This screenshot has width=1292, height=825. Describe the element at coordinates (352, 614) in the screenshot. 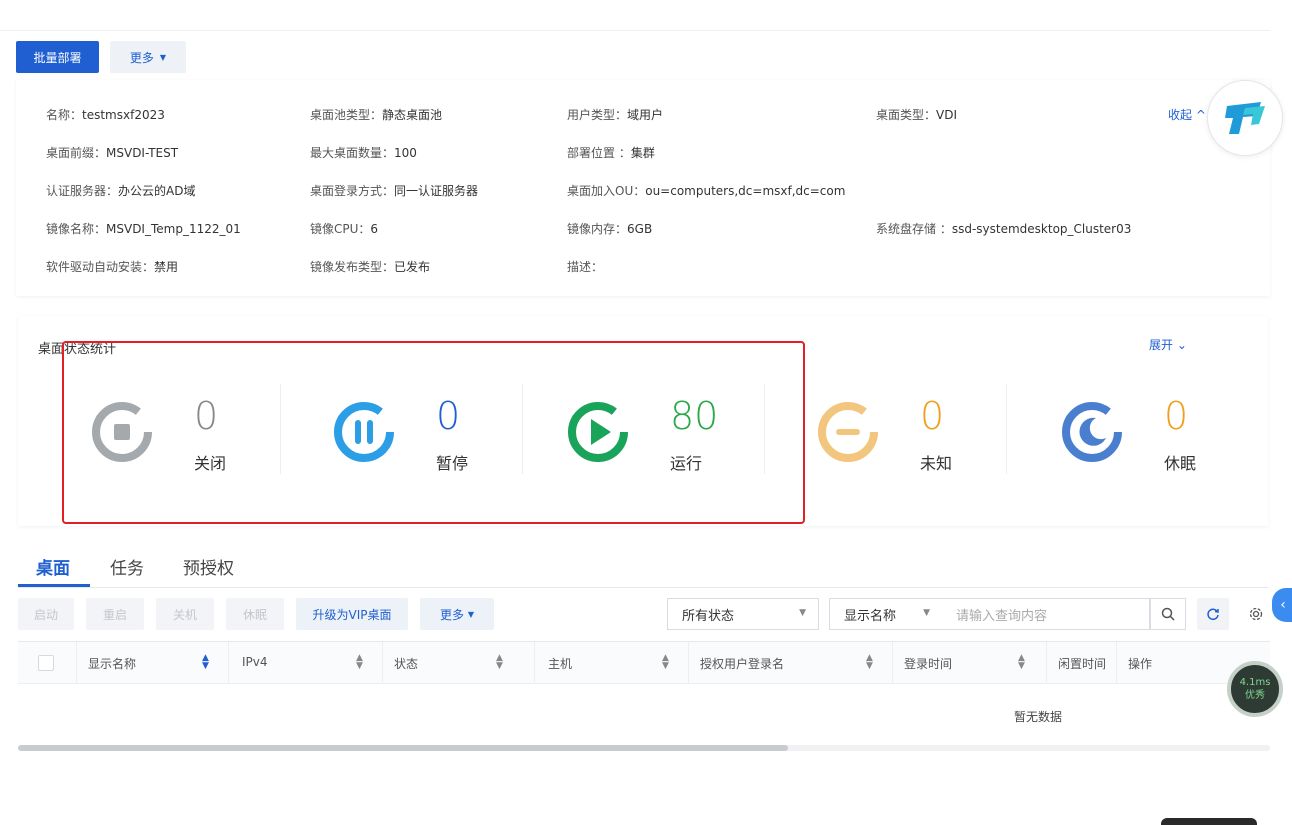

I see `upgrade-vip-button: 升级为VIP桌面` at that location.